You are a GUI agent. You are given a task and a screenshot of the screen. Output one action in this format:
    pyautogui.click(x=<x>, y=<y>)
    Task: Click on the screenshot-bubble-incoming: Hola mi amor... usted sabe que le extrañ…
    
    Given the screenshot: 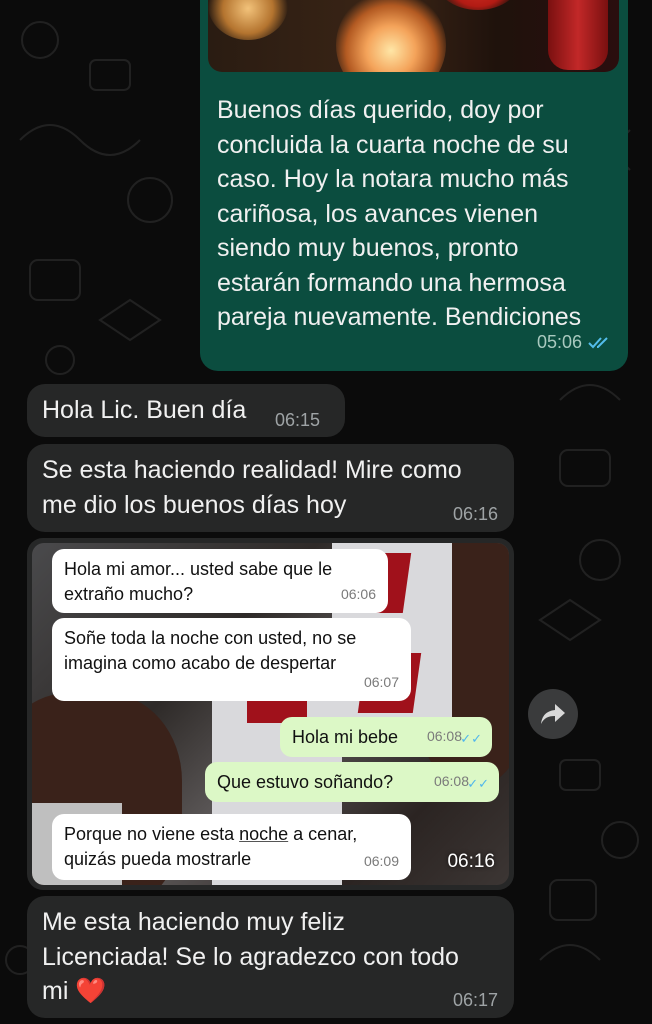 What is the action you would take?
    pyautogui.click(x=220, y=581)
    